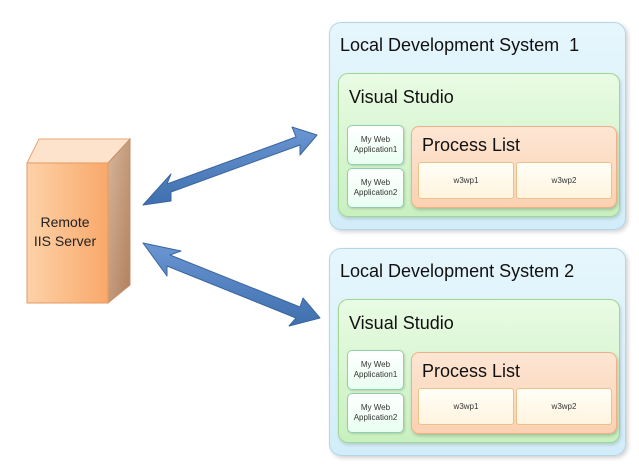  Describe the element at coordinates (119, 221) in the screenshot. I see `server-side-face` at that location.